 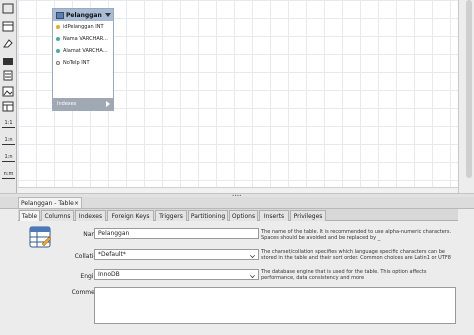 I want to click on tab-columns: Columns, so click(x=57, y=215).